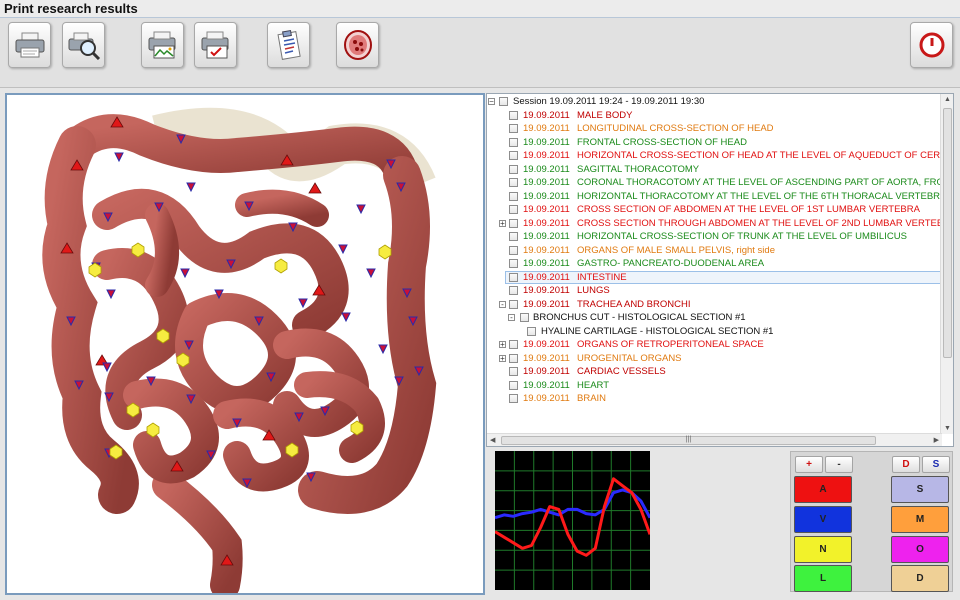 This screenshot has height=600, width=960. What do you see at coordinates (688, 440) in the screenshot?
I see `horizontal-scroll-thumb: |||` at bounding box center [688, 440].